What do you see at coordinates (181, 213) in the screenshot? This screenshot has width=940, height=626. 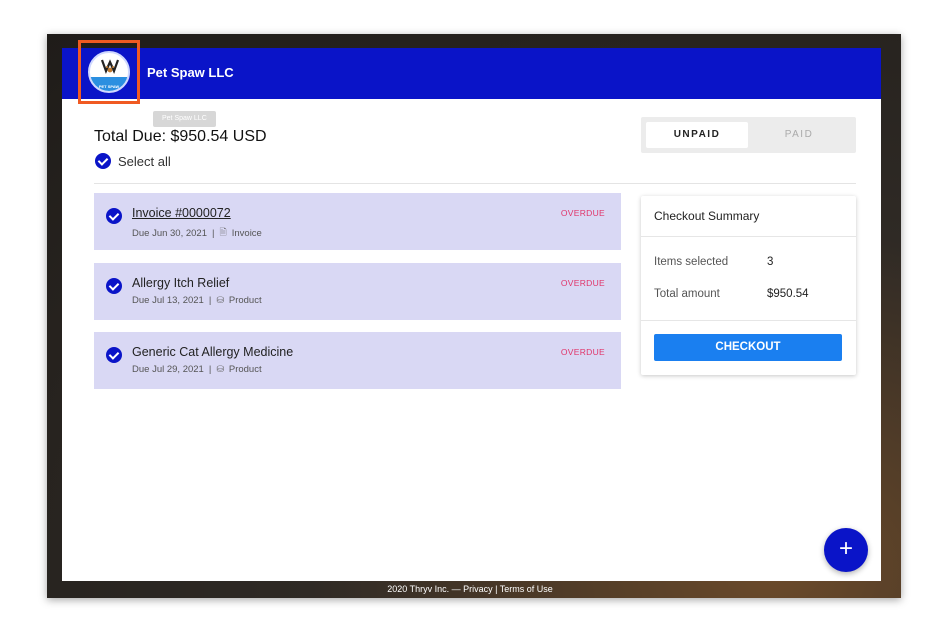 I see `item-title-link: Invoice #0000072` at bounding box center [181, 213].